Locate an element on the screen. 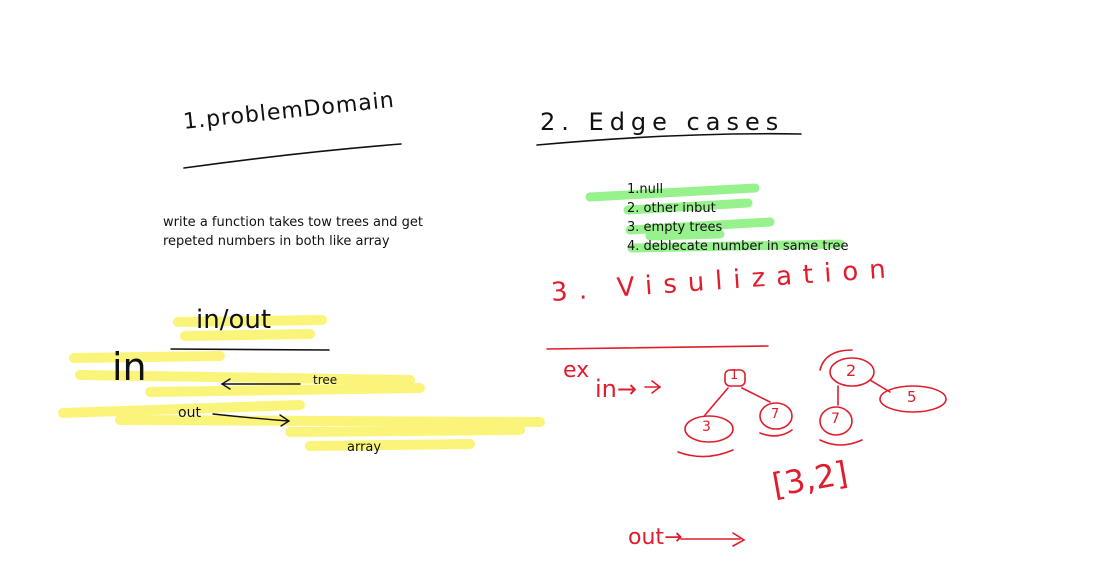  in-value: tree is located at coordinates (325, 380).